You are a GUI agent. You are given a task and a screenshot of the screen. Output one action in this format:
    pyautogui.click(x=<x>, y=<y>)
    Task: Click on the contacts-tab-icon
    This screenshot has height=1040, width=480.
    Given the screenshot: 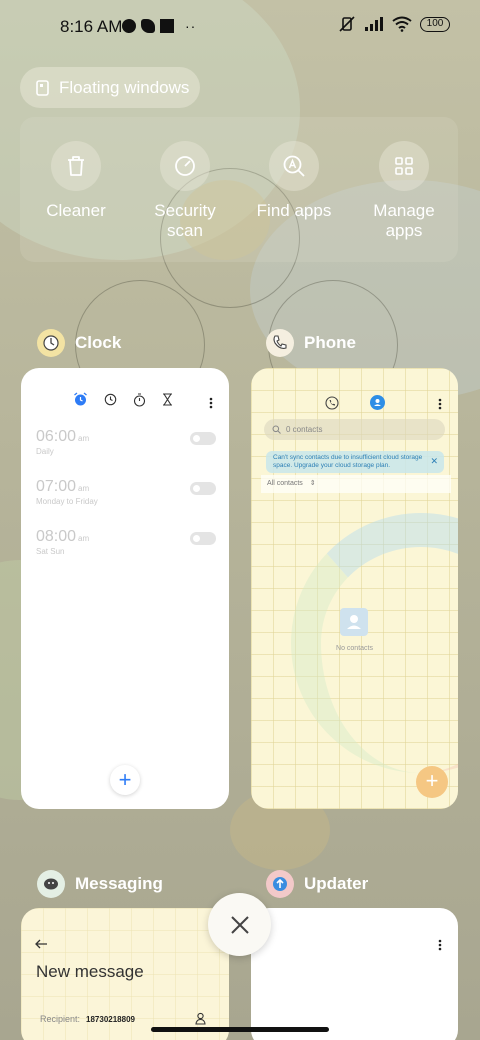 What is the action you would take?
    pyautogui.click(x=377, y=402)
    